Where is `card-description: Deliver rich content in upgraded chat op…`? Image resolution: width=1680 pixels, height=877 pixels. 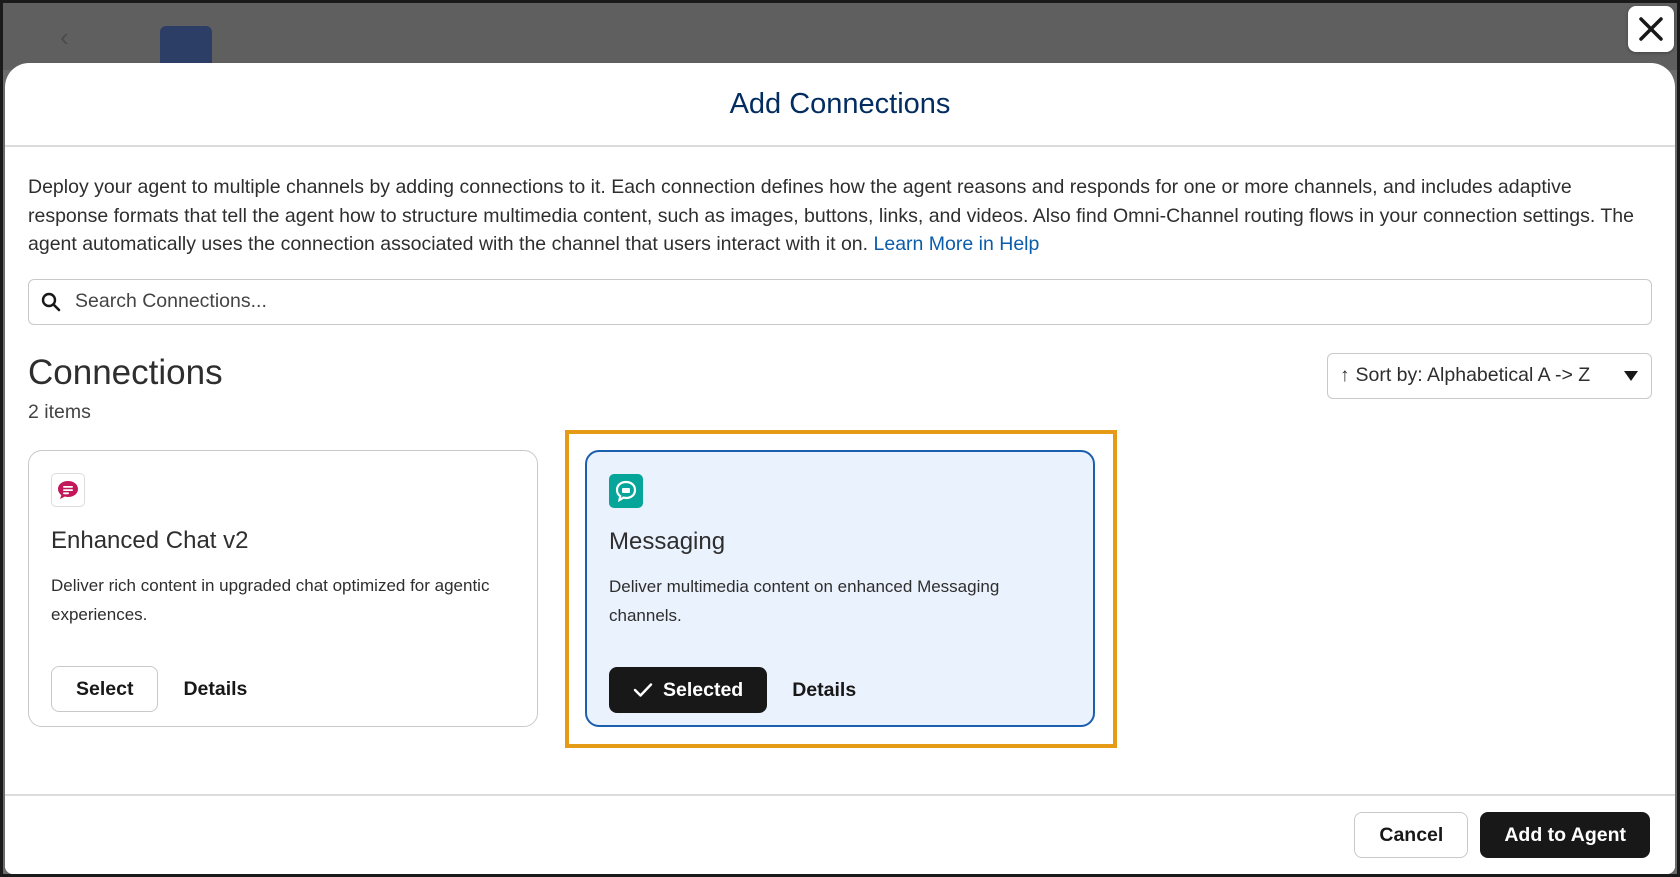 card-description: Deliver rich content in upgraded chat op… is located at coordinates (270, 600).